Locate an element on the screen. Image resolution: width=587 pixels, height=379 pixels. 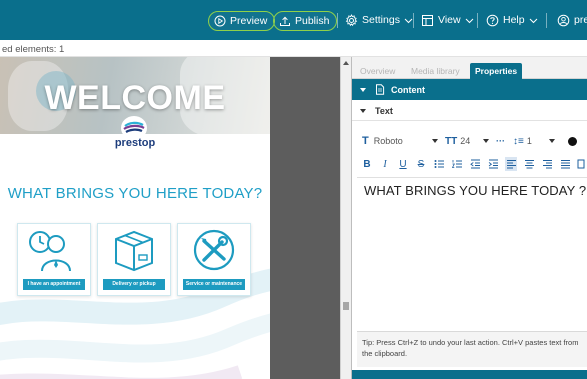
tab-overview: Overview is located at coordinates (377, 71).